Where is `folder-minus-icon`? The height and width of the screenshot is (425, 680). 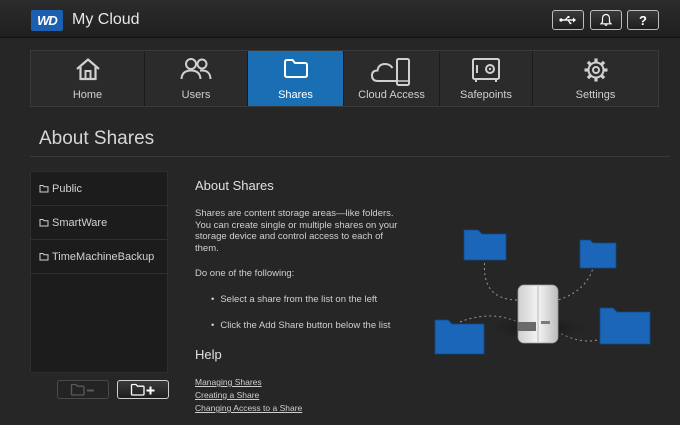 folder-minus-icon is located at coordinates (82, 389).